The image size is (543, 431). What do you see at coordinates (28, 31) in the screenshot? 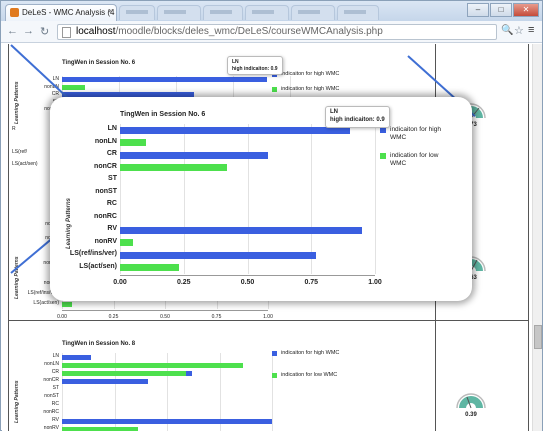
I see `forward-icon: →` at bounding box center [28, 31].